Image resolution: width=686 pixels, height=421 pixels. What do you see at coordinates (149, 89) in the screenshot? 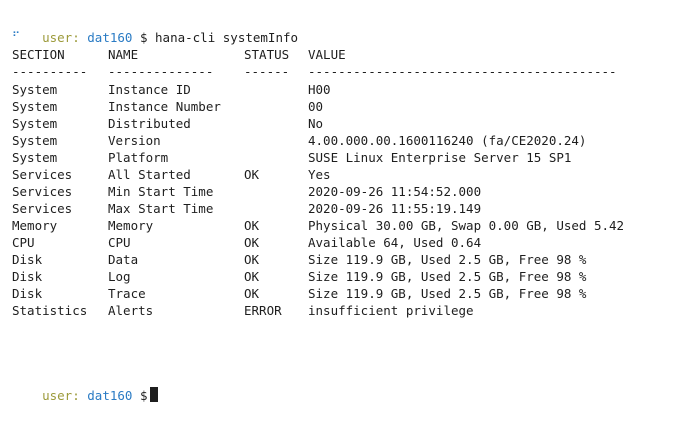
I see `row-name: Instance ID` at bounding box center [149, 89].